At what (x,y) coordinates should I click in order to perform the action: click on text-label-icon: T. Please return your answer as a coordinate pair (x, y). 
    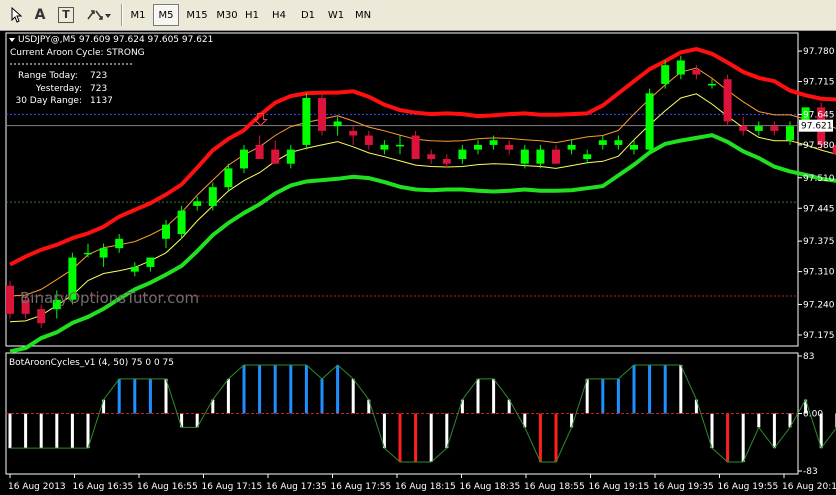
    Looking at the image, I should click on (66, 15).